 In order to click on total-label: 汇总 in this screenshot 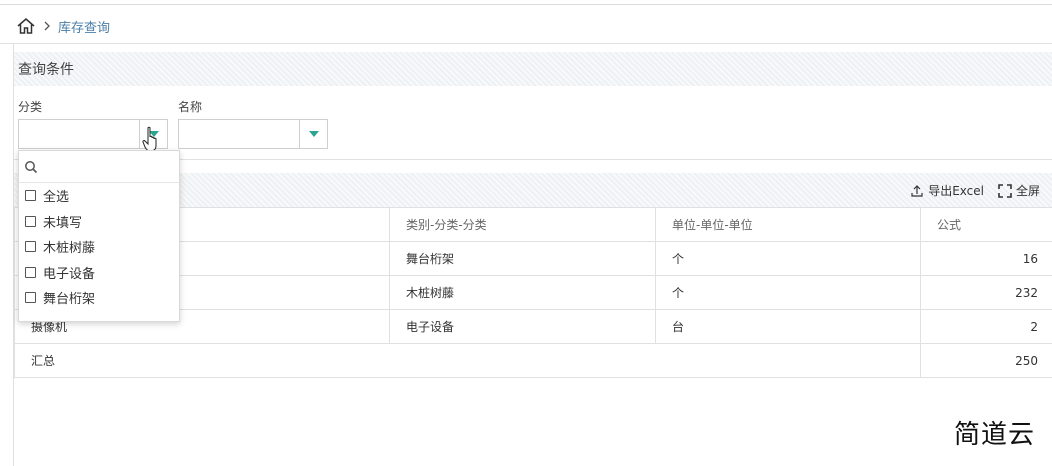, I will do `click(467, 360)`.